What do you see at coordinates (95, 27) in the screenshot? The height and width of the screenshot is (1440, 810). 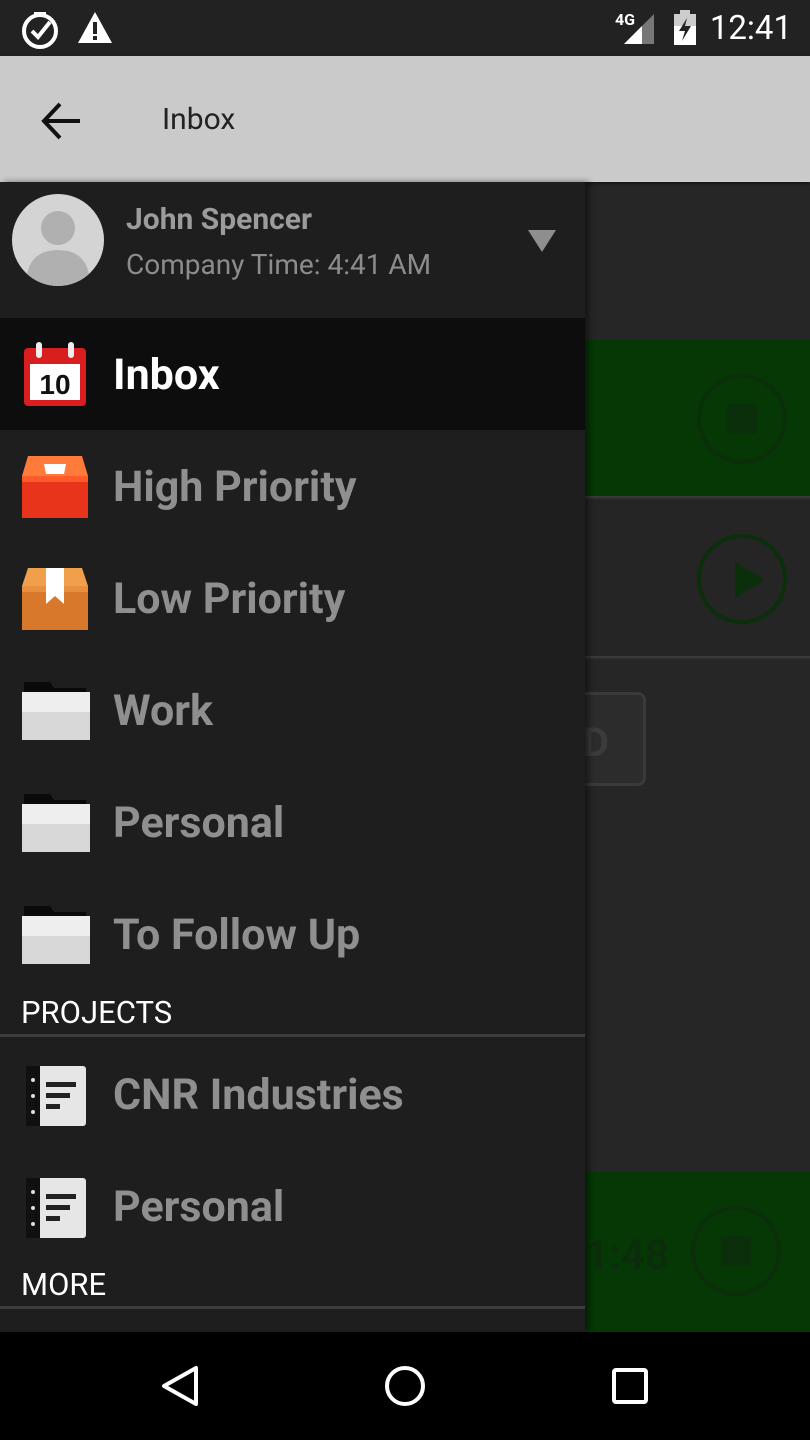 I see `warning-icon` at bounding box center [95, 27].